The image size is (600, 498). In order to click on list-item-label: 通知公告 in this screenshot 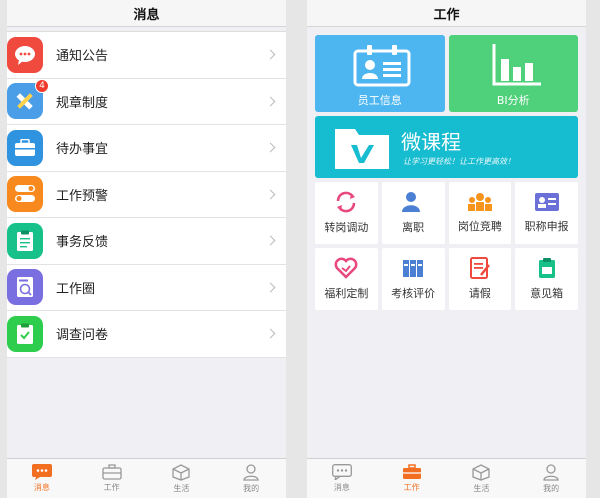, I will do `click(82, 57)`.